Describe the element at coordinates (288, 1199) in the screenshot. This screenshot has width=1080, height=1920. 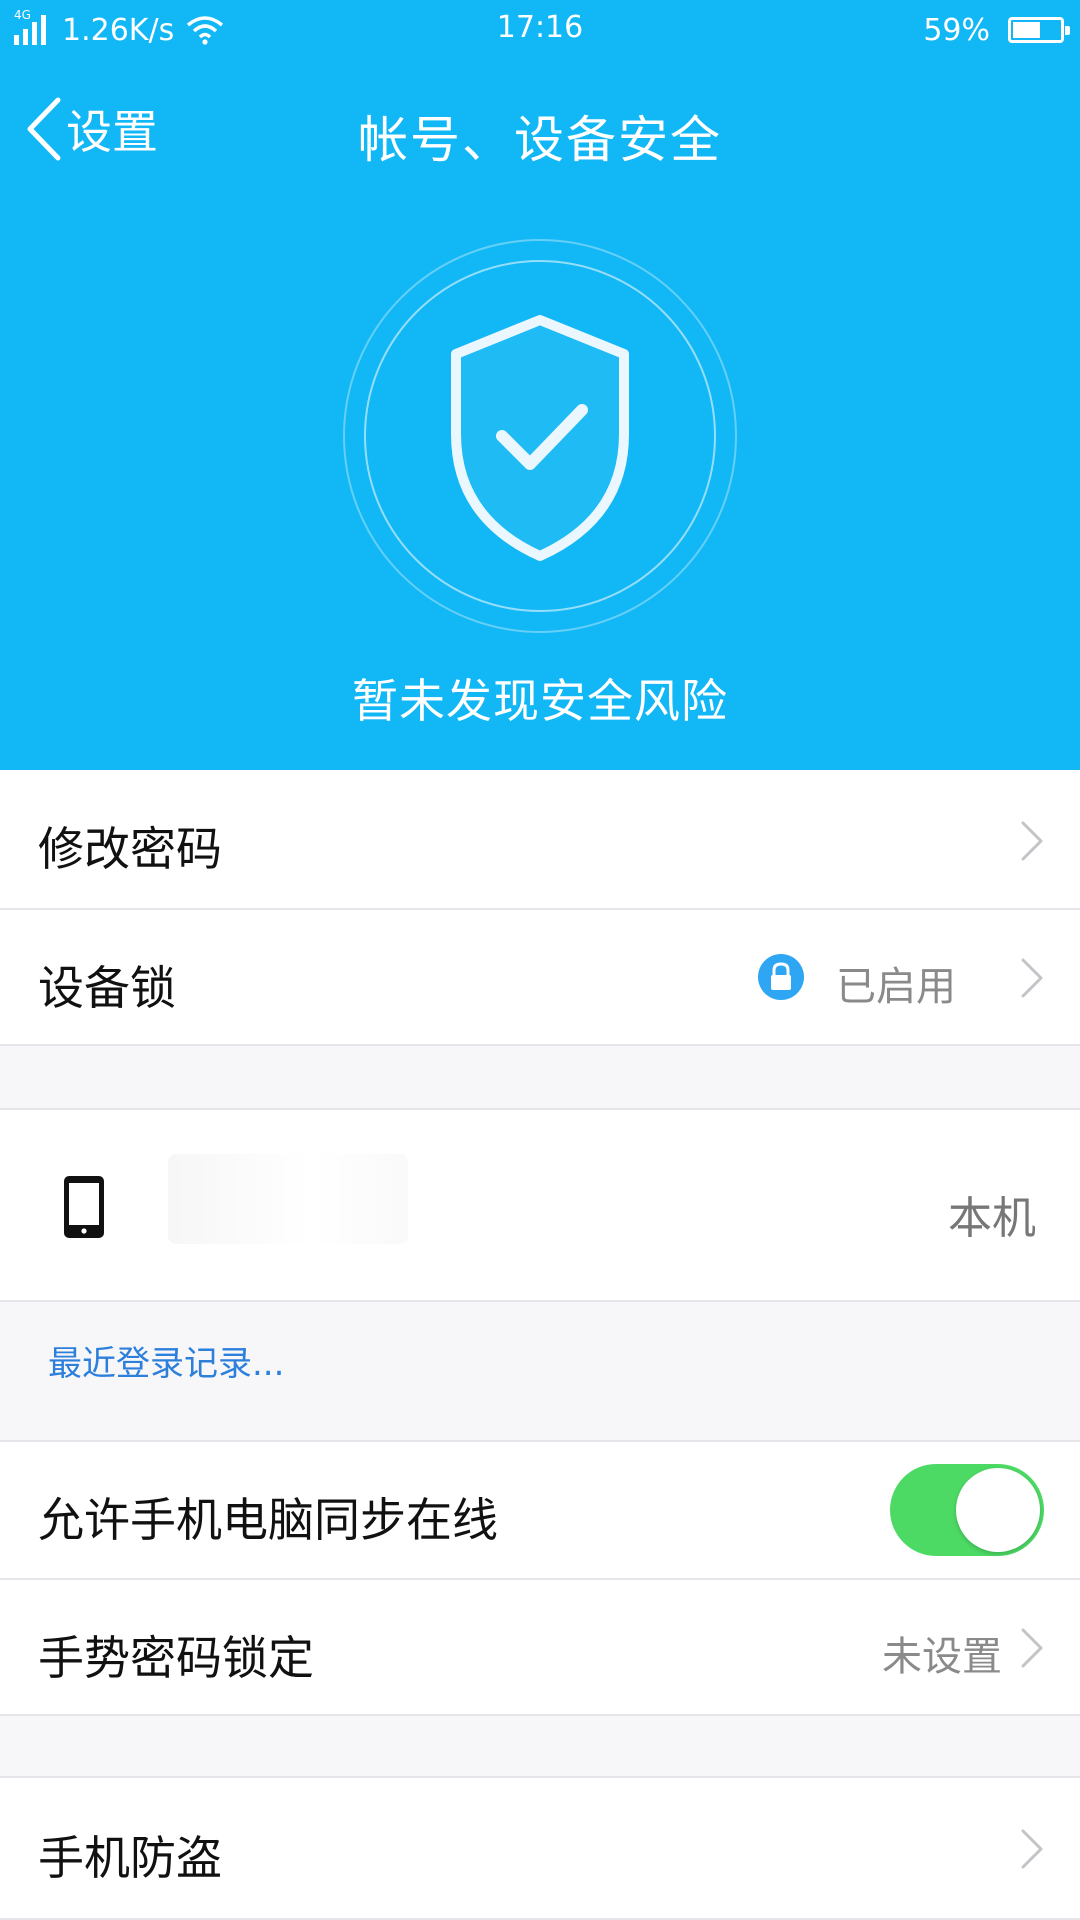
I see `device-name-redacted` at that location.